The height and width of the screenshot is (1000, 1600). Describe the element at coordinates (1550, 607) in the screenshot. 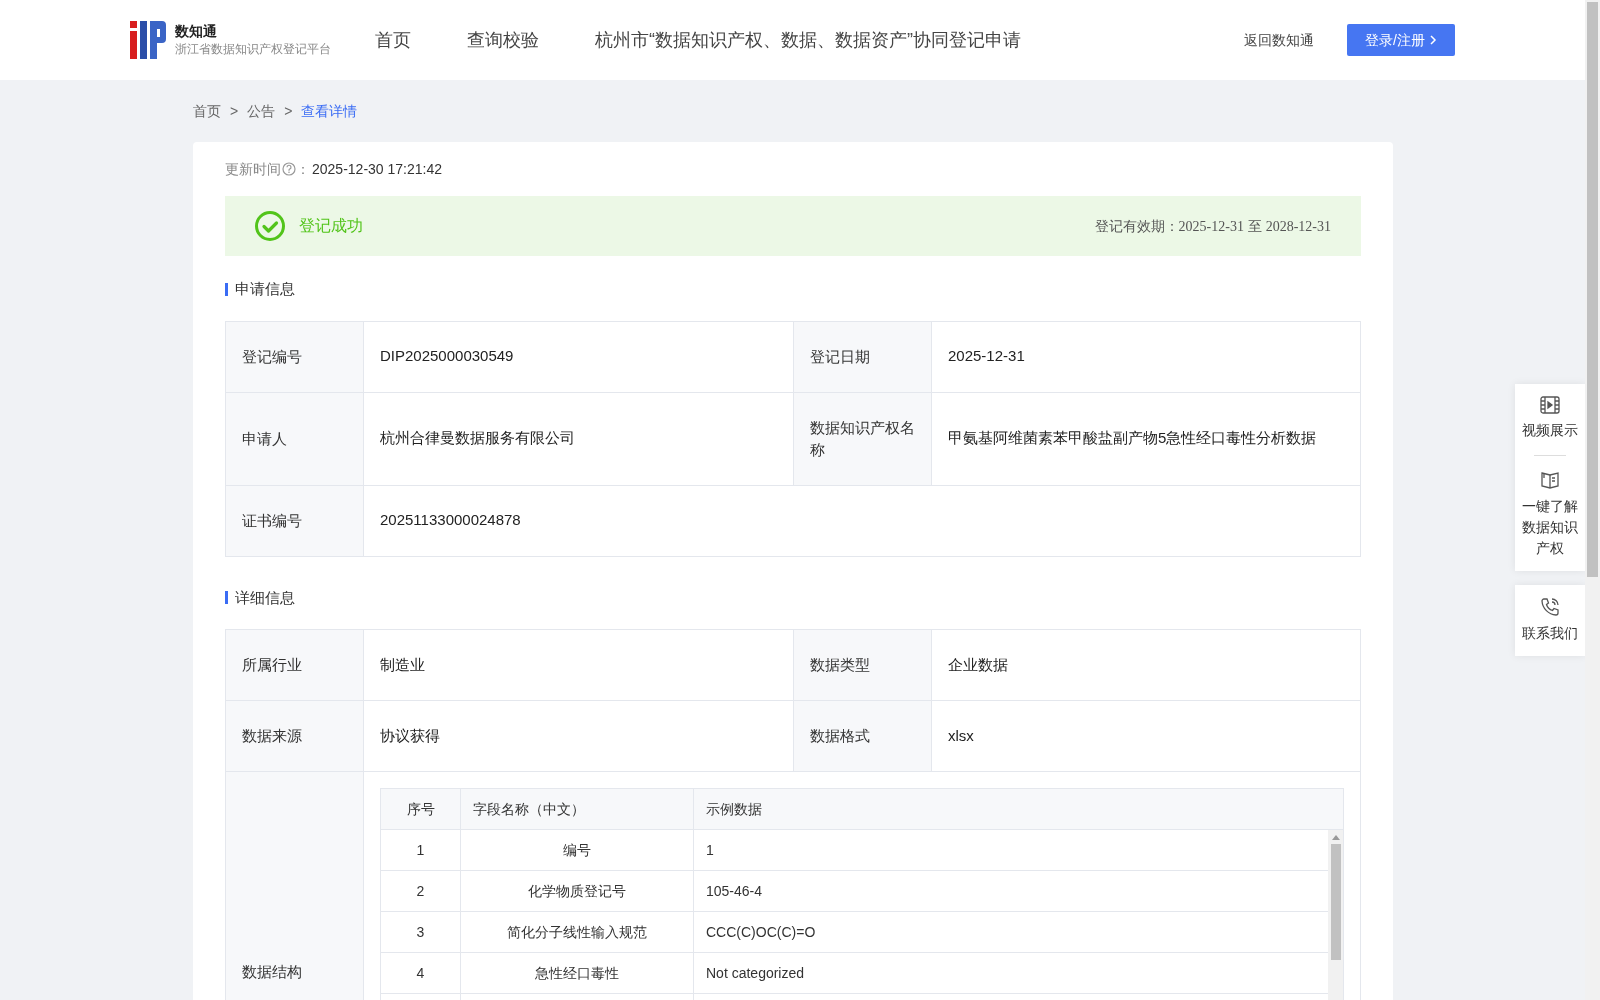

I see `phone-icon` at that location.